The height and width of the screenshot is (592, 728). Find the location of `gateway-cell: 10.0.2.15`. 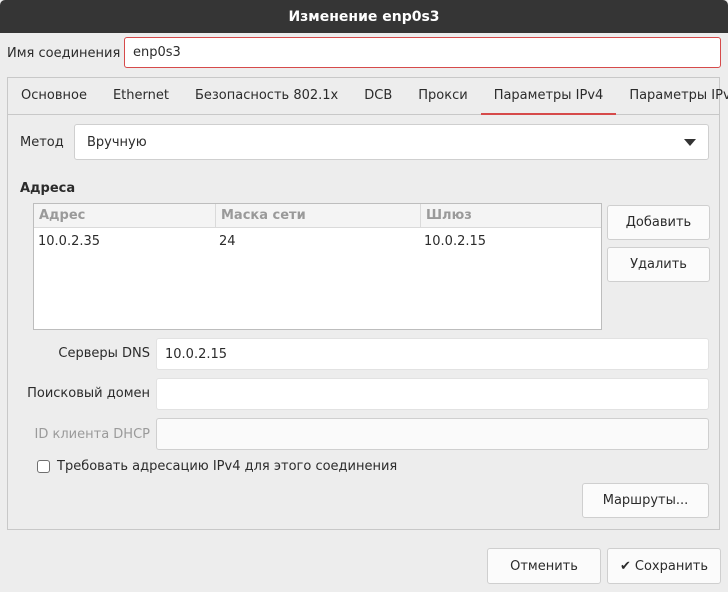

gateway-cell: 10.0.2.15 is located at coordinates (455, 241).